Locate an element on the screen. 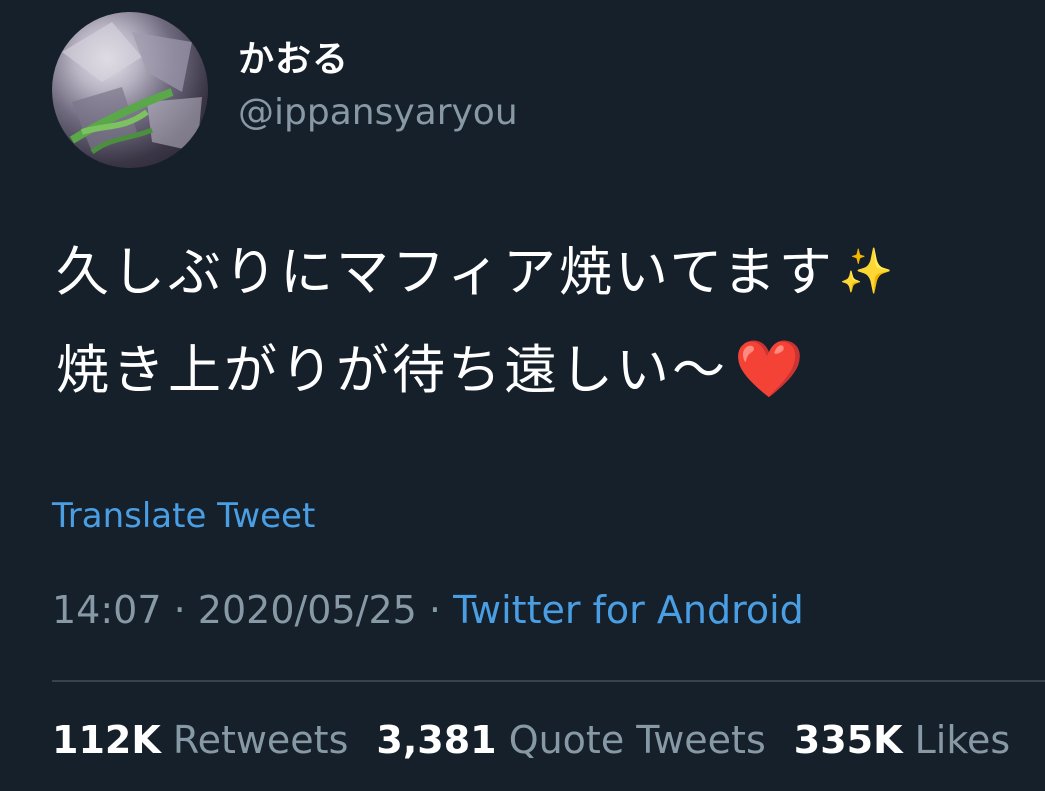 The width and height of the screenshot is (1045, 791). tweet-source-link: Twitter for Android is located at coordinates (628, 610).